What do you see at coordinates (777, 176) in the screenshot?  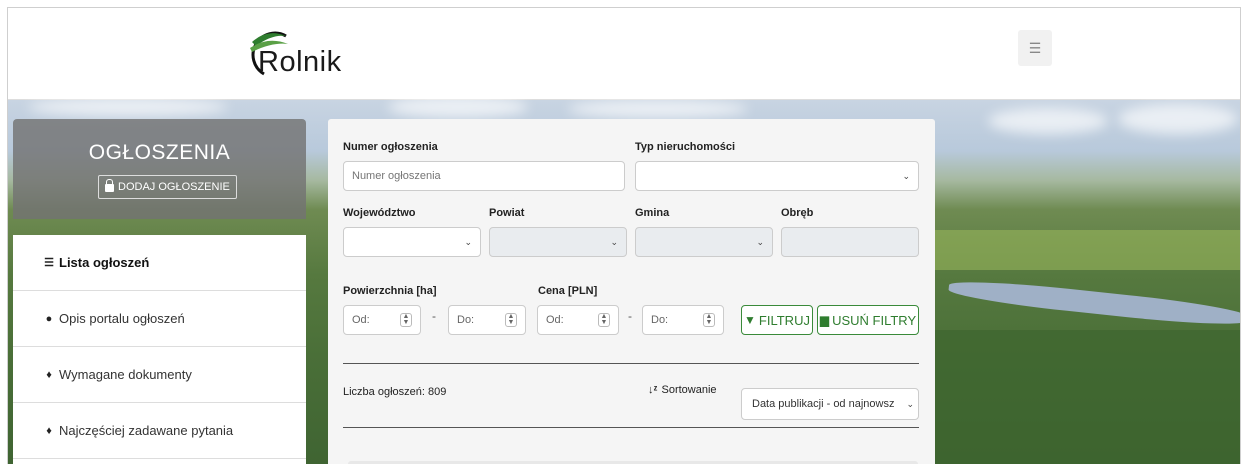 I see `typ-select: ⌄` at bounding box center [777, 176].